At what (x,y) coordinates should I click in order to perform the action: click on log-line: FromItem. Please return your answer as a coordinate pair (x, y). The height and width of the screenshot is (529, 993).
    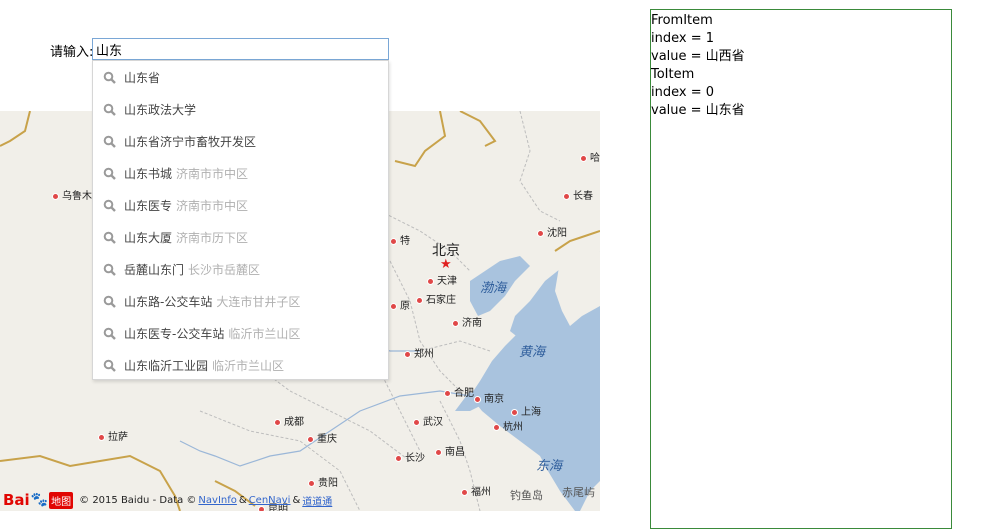
    Looking at the image, I should click on (682, 20).